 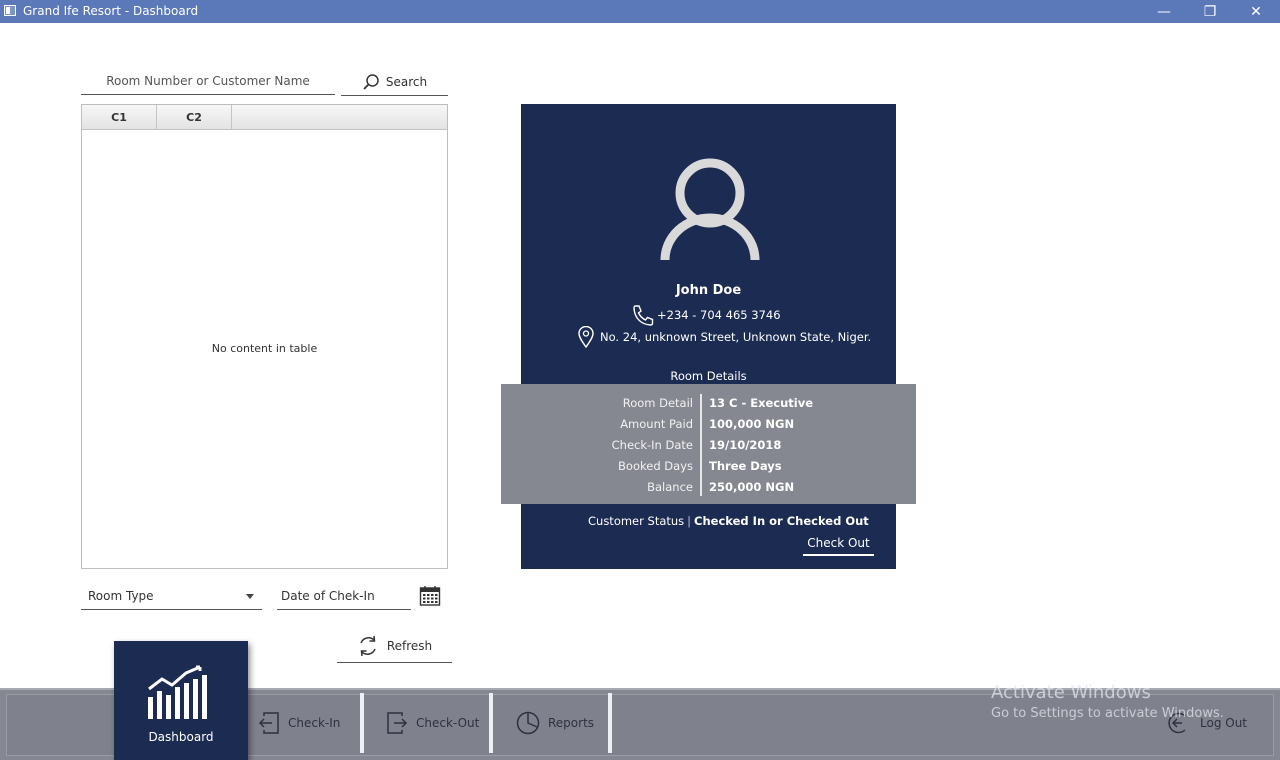 I want to click on location-pin-icon, so click(x=586, y=337).